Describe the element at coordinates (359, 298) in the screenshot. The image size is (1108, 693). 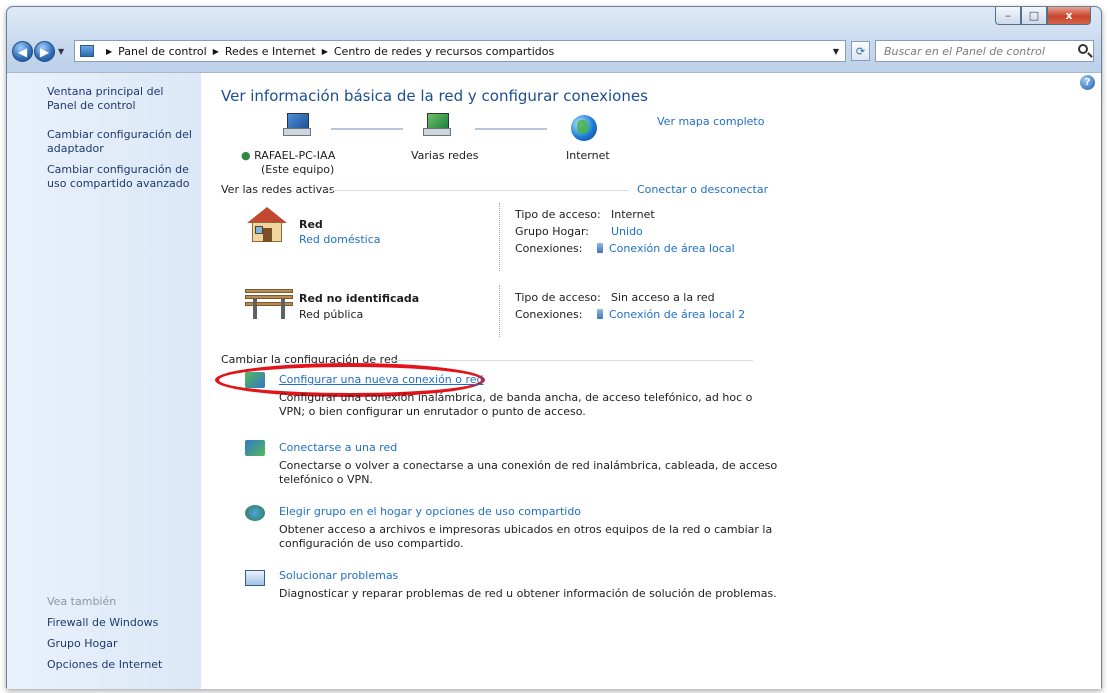
I see `network-name: Red no identificada` at that location.